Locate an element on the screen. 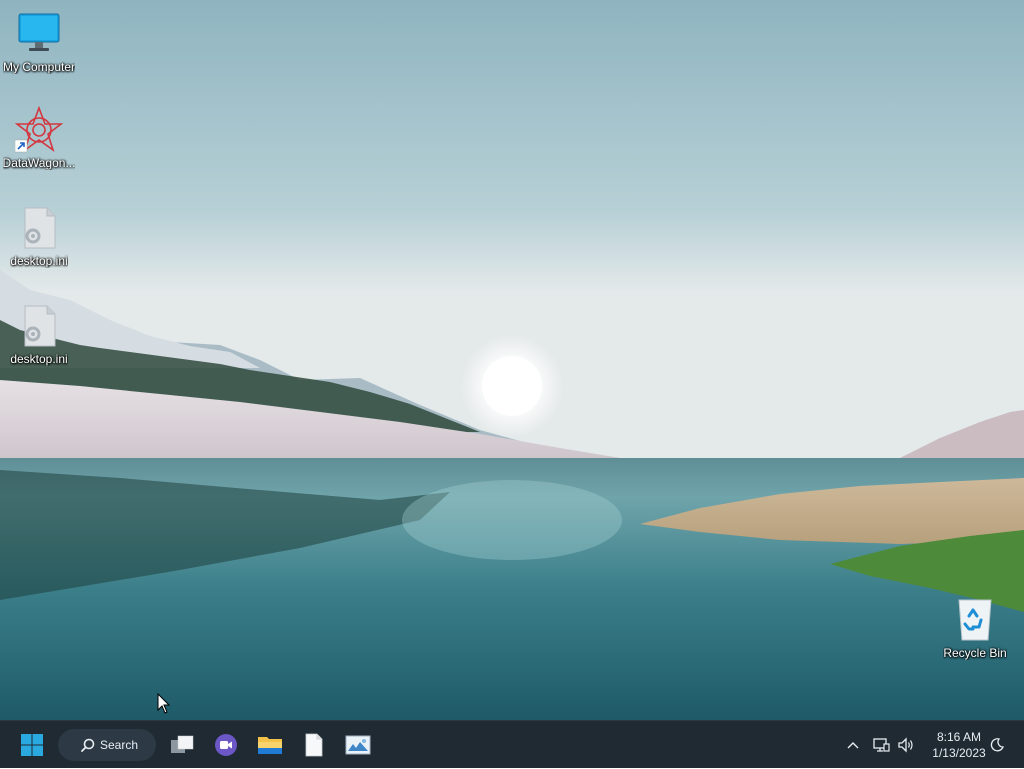  monitor-icon is located at coordinates (39, 34).